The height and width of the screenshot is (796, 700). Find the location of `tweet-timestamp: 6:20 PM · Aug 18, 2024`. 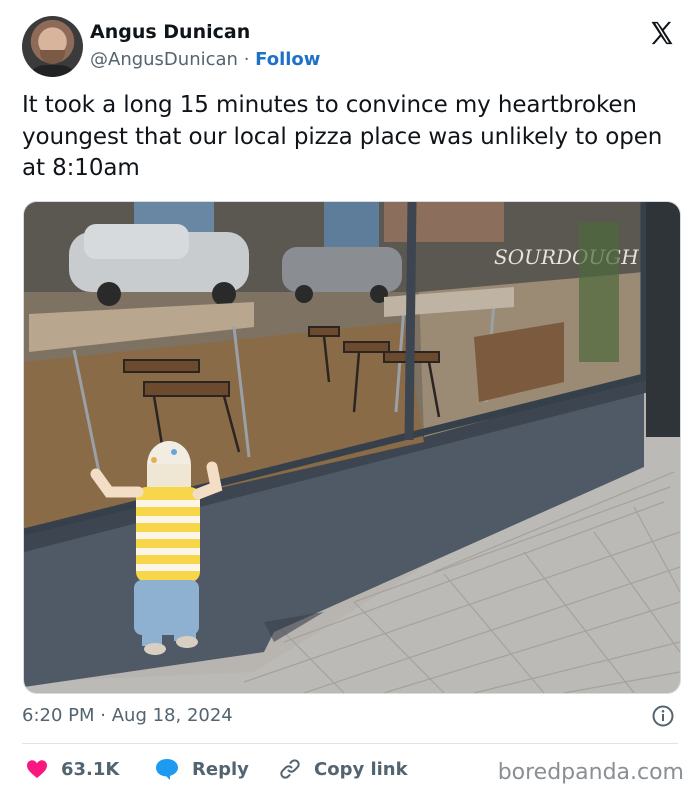

tweet-timestamp: 6:20 PM · Aug 18, 2024 is located at coordinates (127, 715).